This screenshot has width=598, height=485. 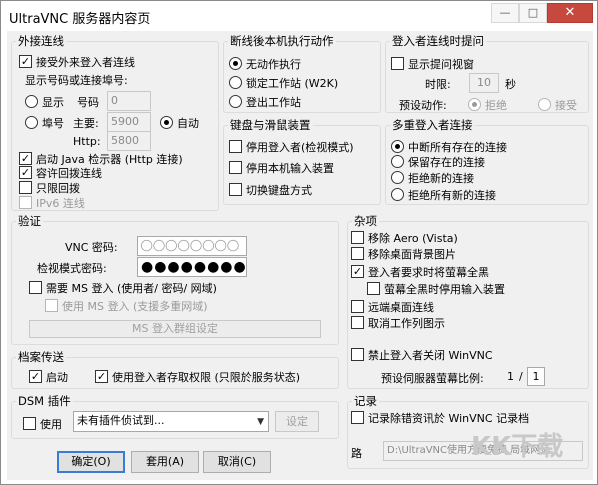 What do you see at coordinates (428, 272) in the screenshot?
I see `blank-screen-label: 登入者要求时将萤幕全黑` at bounding box center [428, 272].